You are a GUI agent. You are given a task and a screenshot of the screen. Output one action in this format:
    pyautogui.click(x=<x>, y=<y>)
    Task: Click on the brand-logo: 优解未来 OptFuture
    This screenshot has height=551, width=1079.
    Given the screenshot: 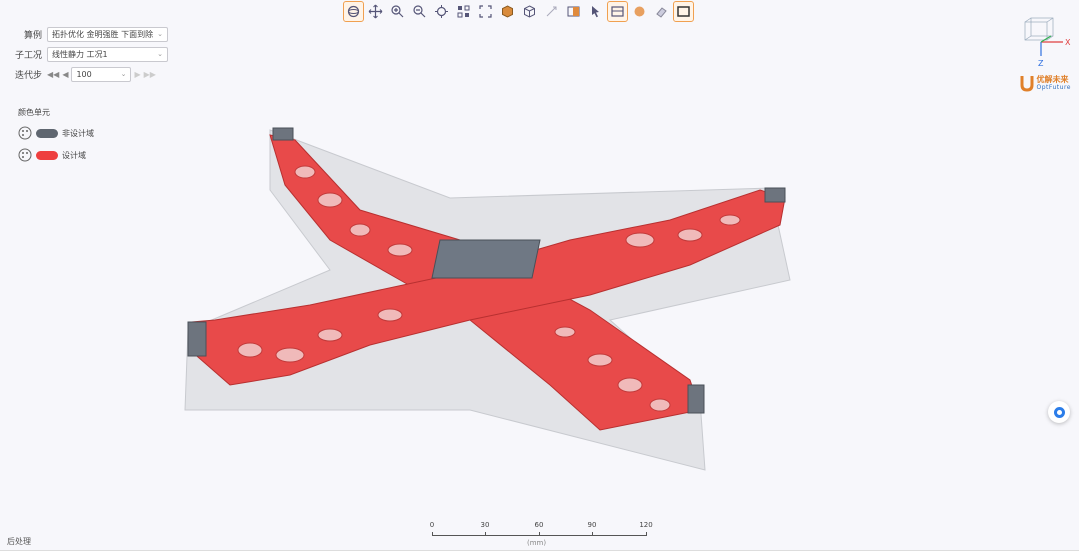 What is the action you would take?
    pyautogui.click(x=1046, y=83)
    